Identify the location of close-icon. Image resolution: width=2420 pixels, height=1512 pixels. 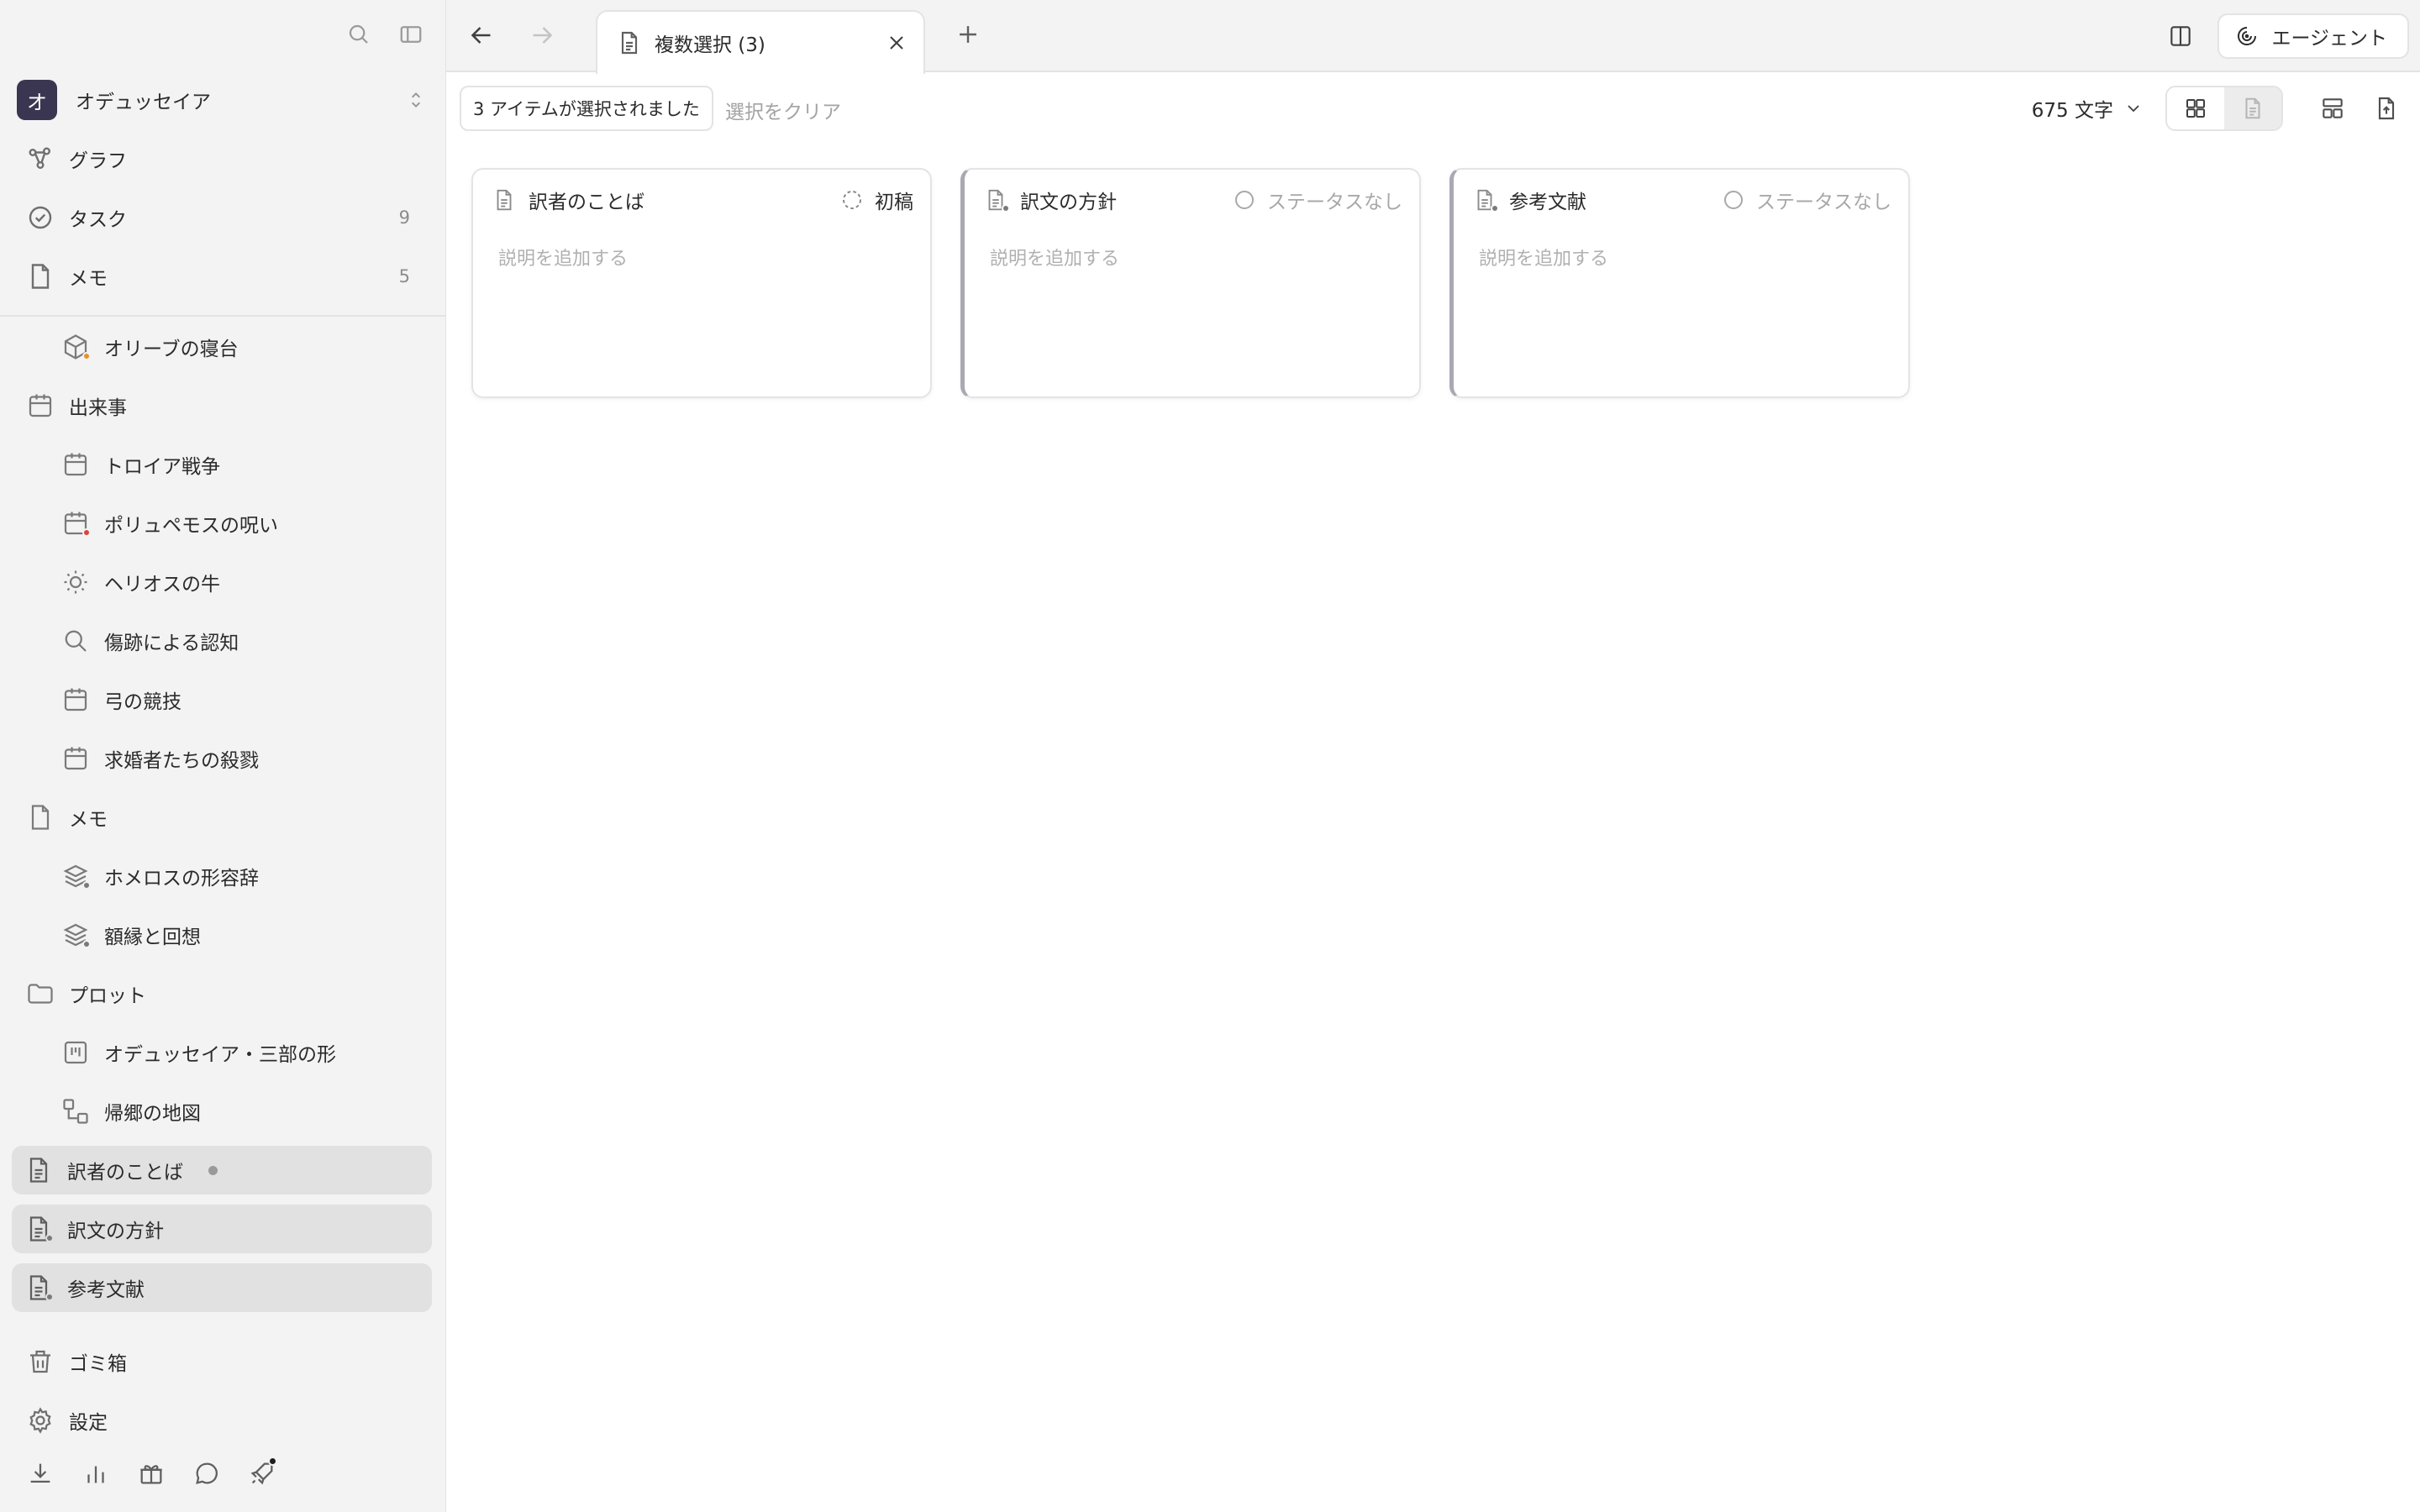
(897, 43).